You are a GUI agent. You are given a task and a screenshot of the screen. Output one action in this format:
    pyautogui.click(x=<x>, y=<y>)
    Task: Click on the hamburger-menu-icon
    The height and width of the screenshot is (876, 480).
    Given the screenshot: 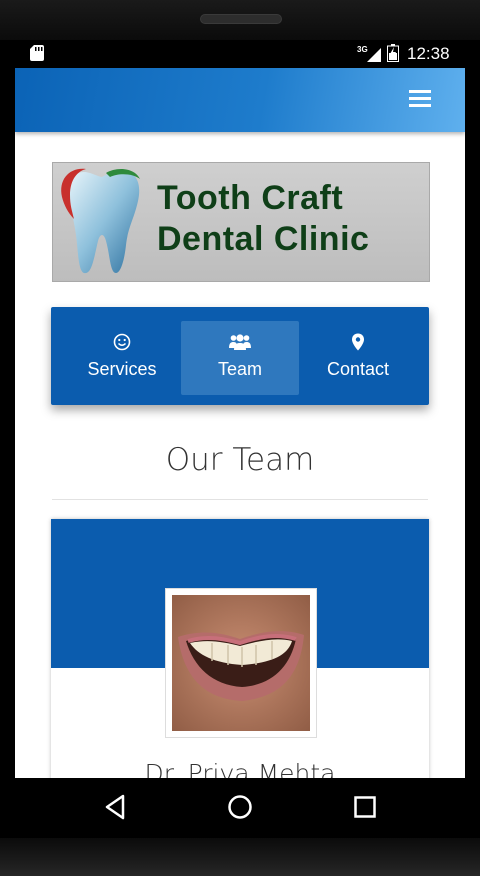 What is the action you would take?
    pyautogui.click(x=421, y=99)
    